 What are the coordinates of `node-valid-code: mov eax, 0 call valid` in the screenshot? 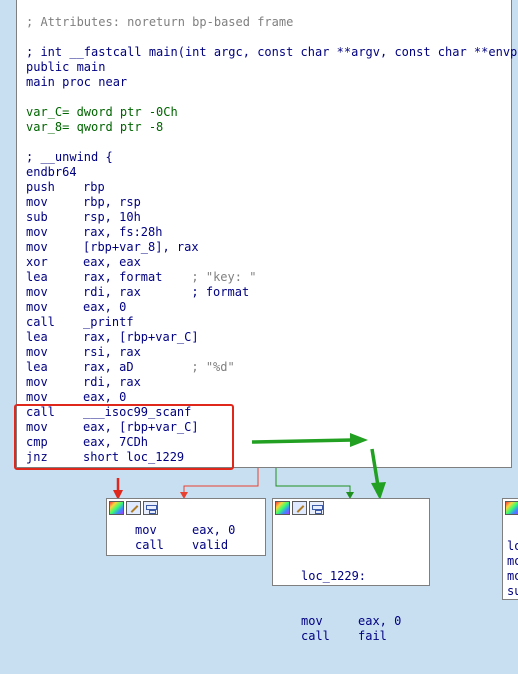 It's located at (185, 538).